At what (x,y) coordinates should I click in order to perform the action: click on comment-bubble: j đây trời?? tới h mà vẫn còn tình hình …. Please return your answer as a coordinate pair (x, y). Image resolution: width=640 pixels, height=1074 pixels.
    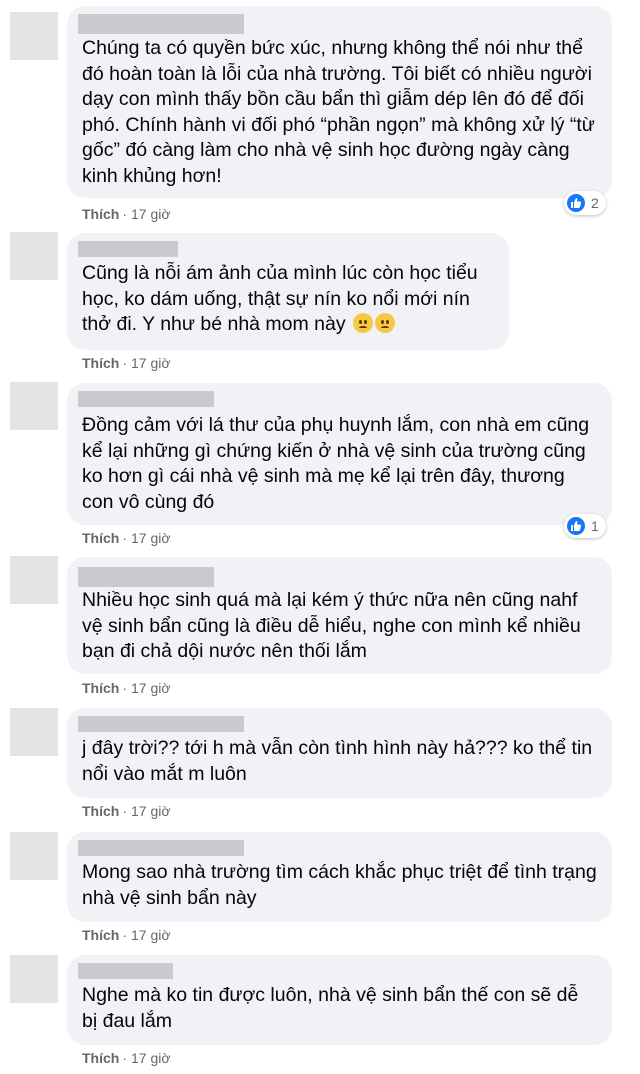
    Looking at the image, I should click on (339, 753).